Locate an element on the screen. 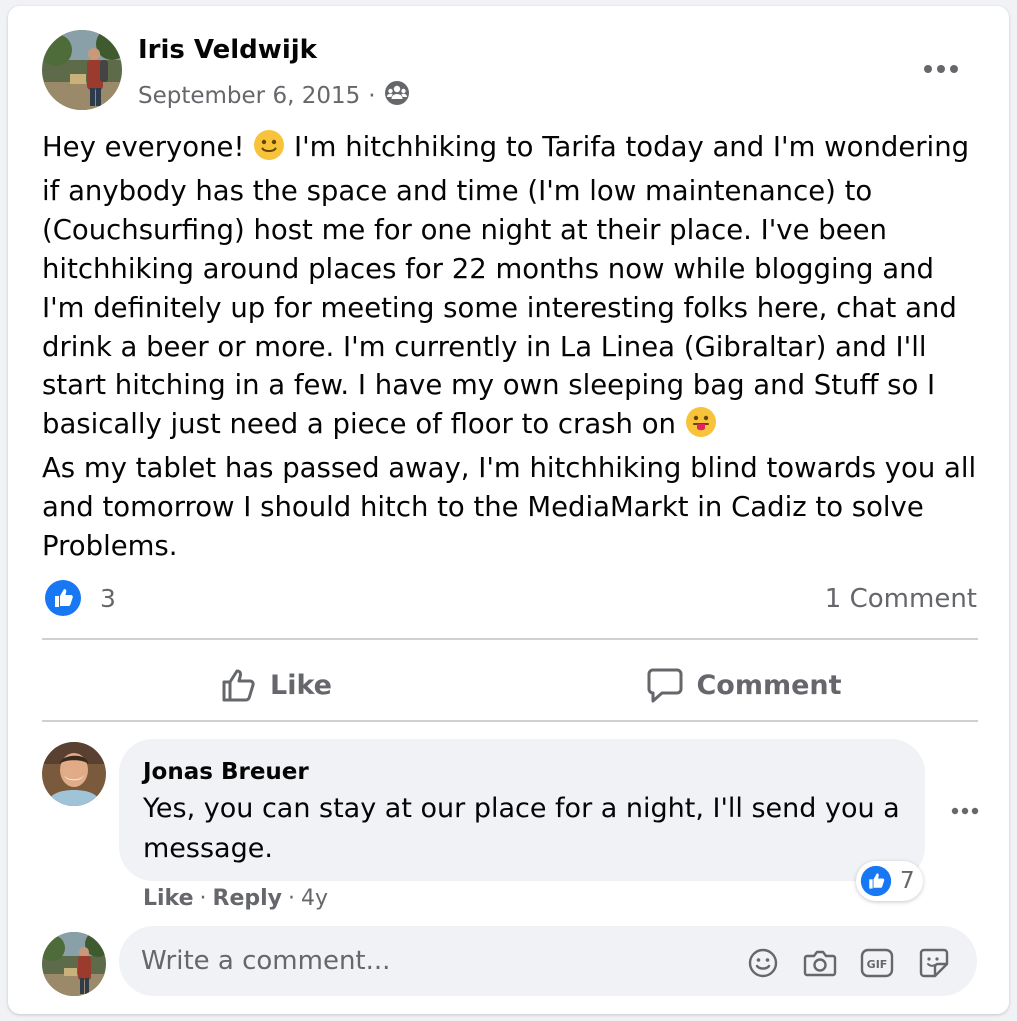 This screenshot has width=1017, height=1021. comment-age: 4y is located at coordinates (314, 898).